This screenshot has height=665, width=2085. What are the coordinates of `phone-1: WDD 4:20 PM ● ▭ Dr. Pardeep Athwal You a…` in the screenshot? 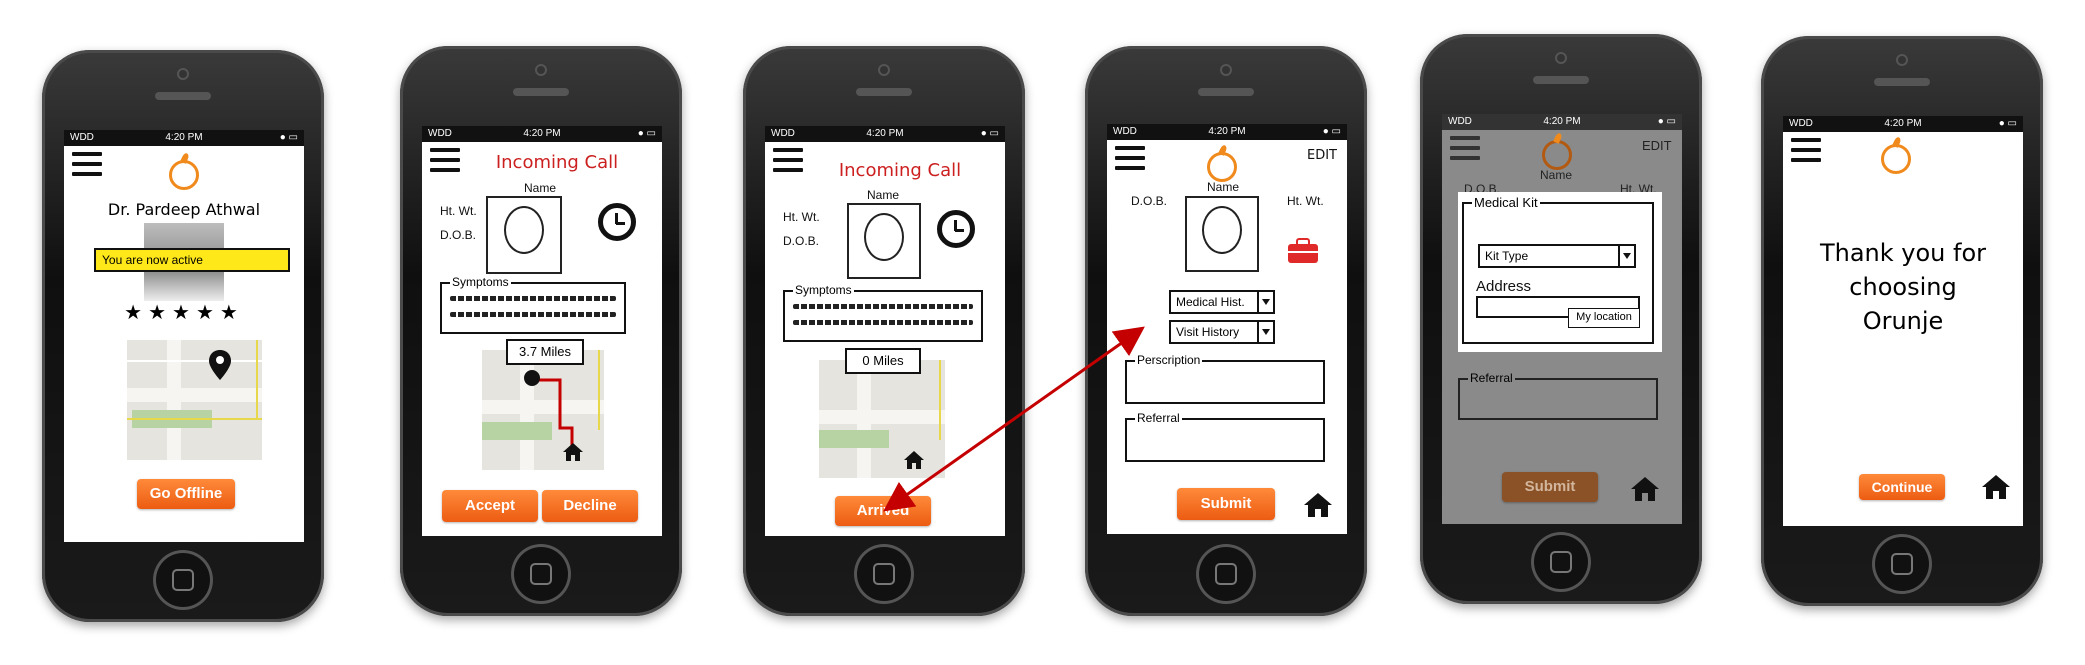 It's located at (183, 336).